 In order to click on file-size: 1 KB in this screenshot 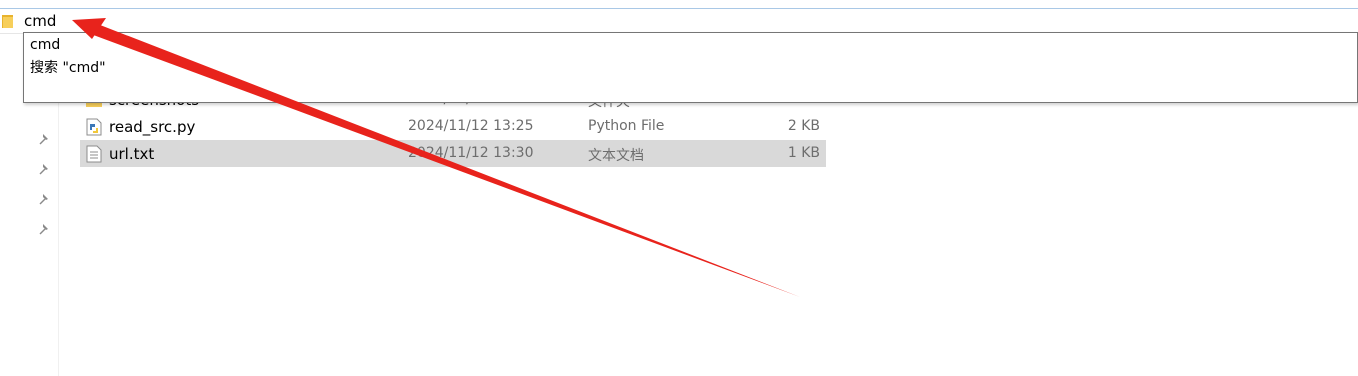, I will do `click(803, 153)`.